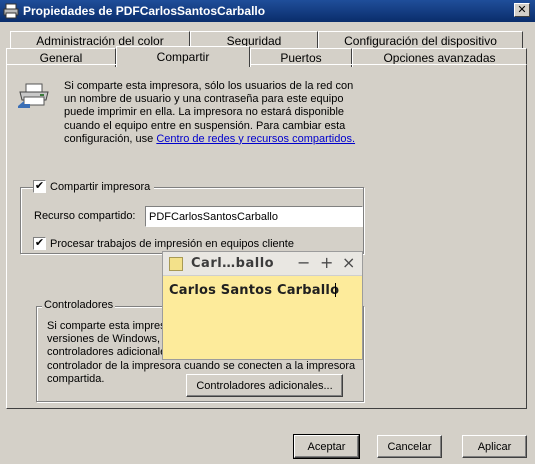 The width and height of the screenshot is (535, 464). I want to click on close-icon: ✕, so click(522, 9).